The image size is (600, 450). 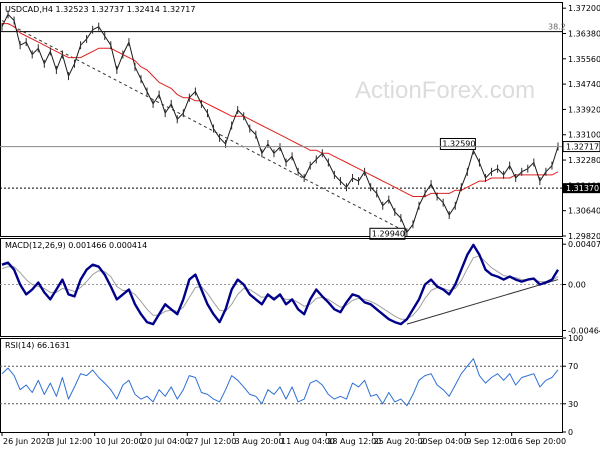 I want to click on price-annotation: 1.32590, so click(x=458, y=143).